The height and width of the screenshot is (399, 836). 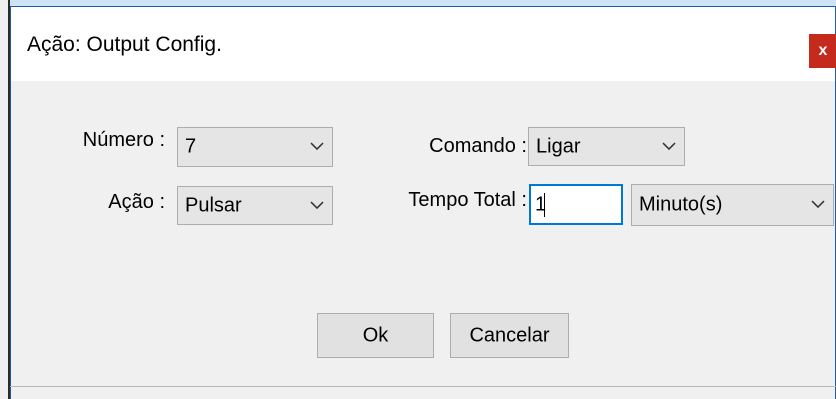 I want to click on comando-value: Ligar, so click(x=558, y=146).